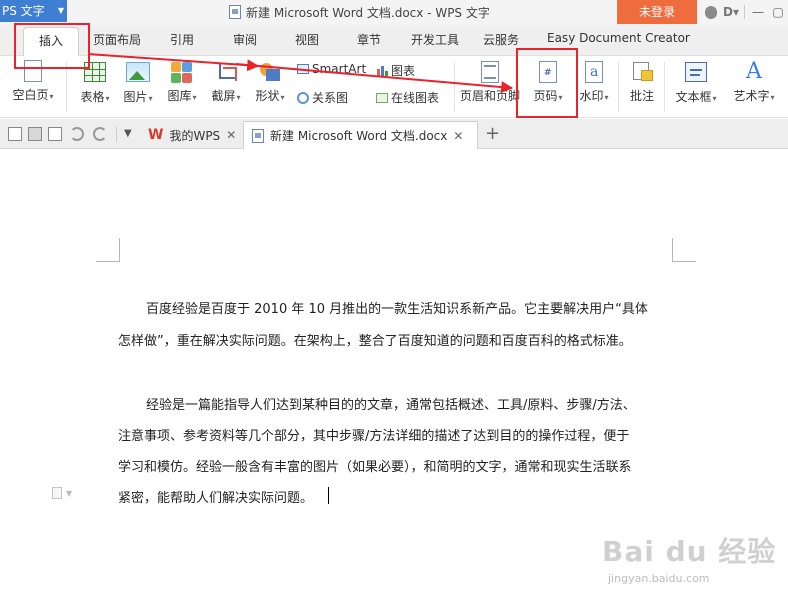  I want to click on tab-label: 引用, so click(182, 40).